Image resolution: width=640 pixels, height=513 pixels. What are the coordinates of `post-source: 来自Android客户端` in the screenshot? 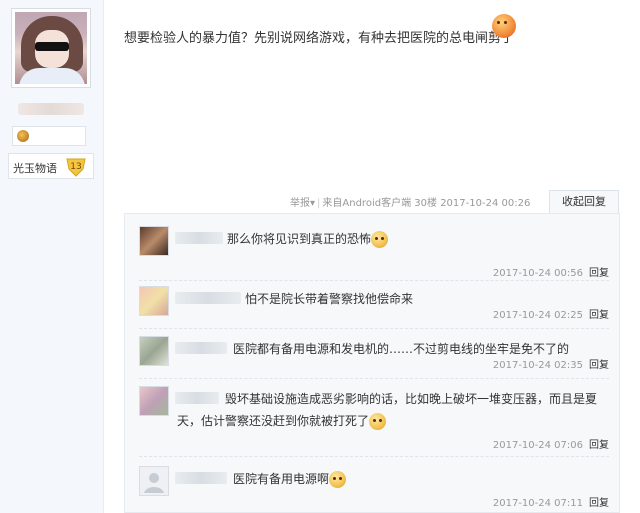 It's located at (366, 203).